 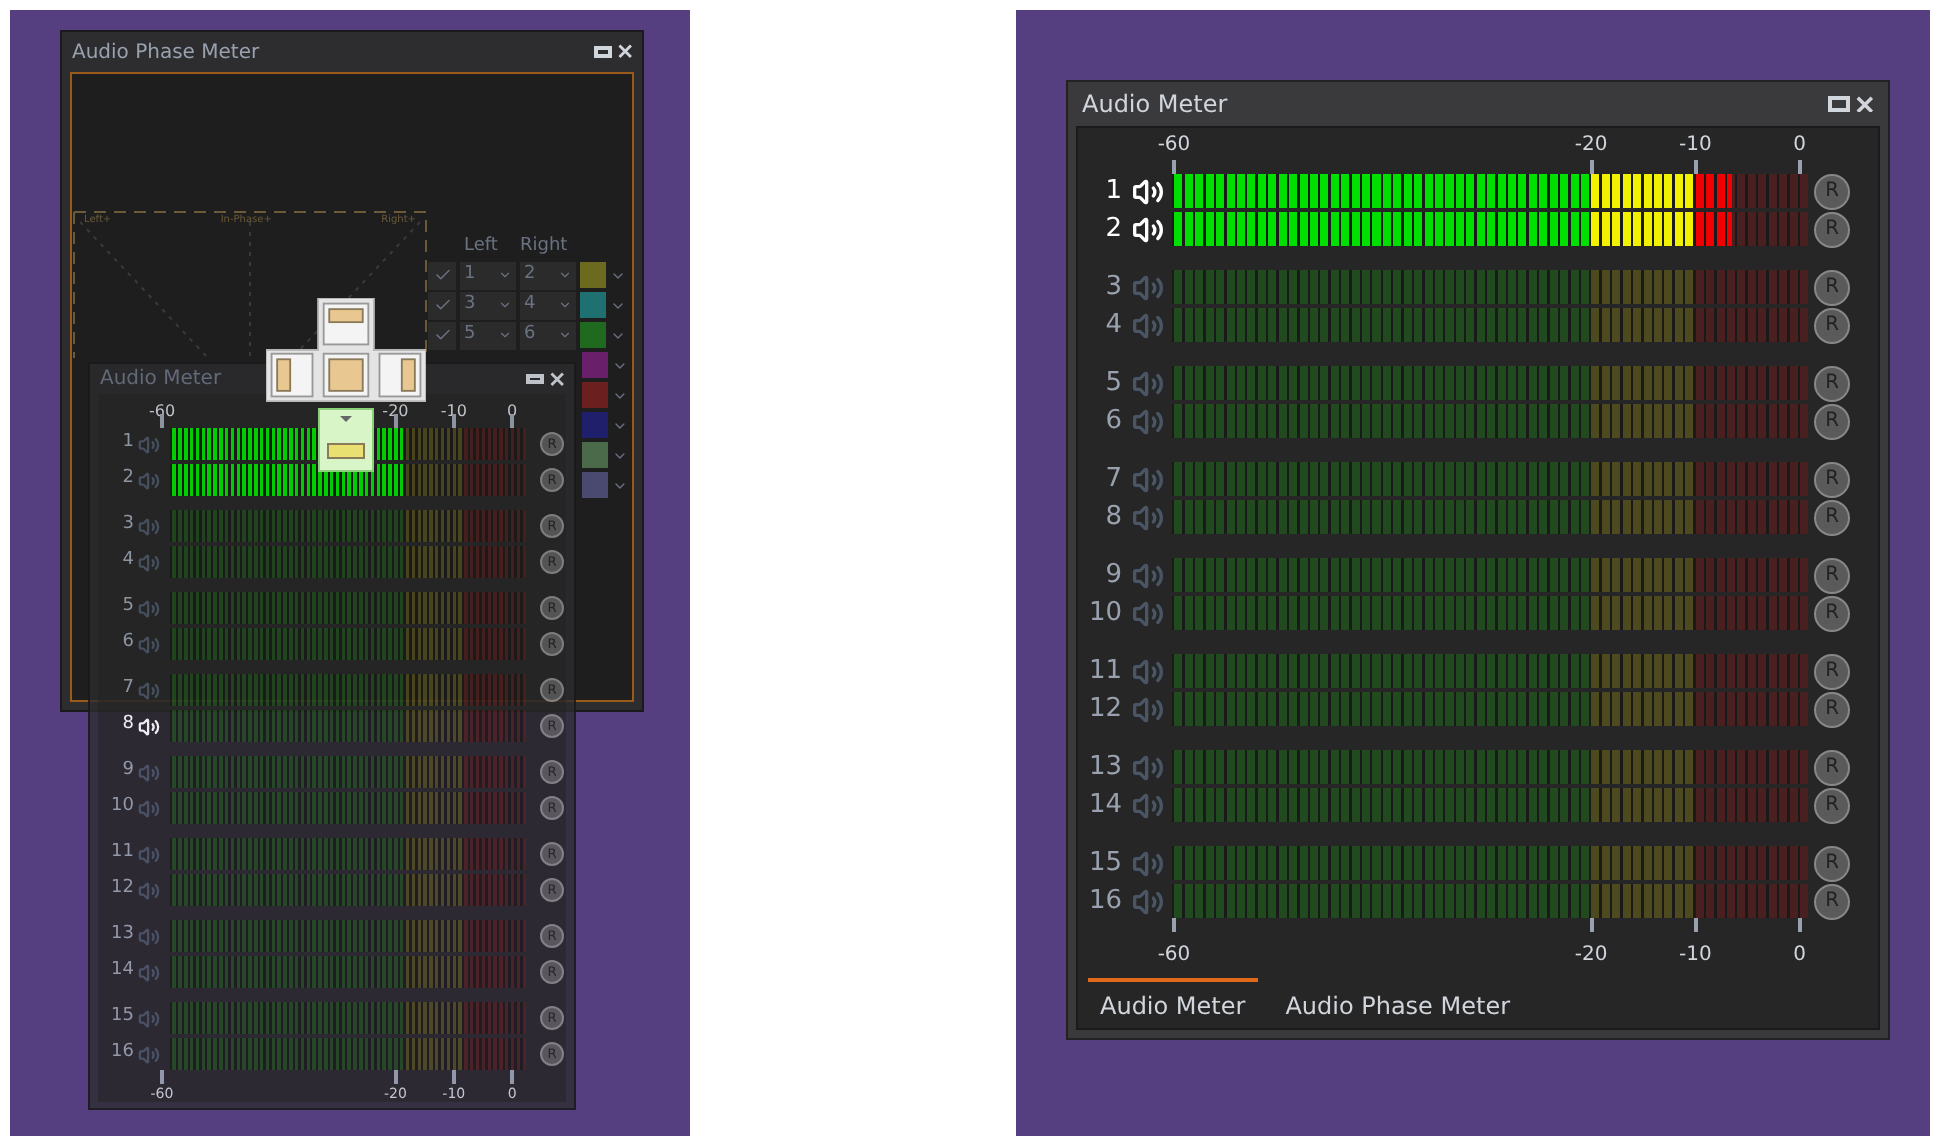 What do you see at coordinates (548, 305) in the screenshot?
I see `channel-select: 4` at bounding box center [548, 305].